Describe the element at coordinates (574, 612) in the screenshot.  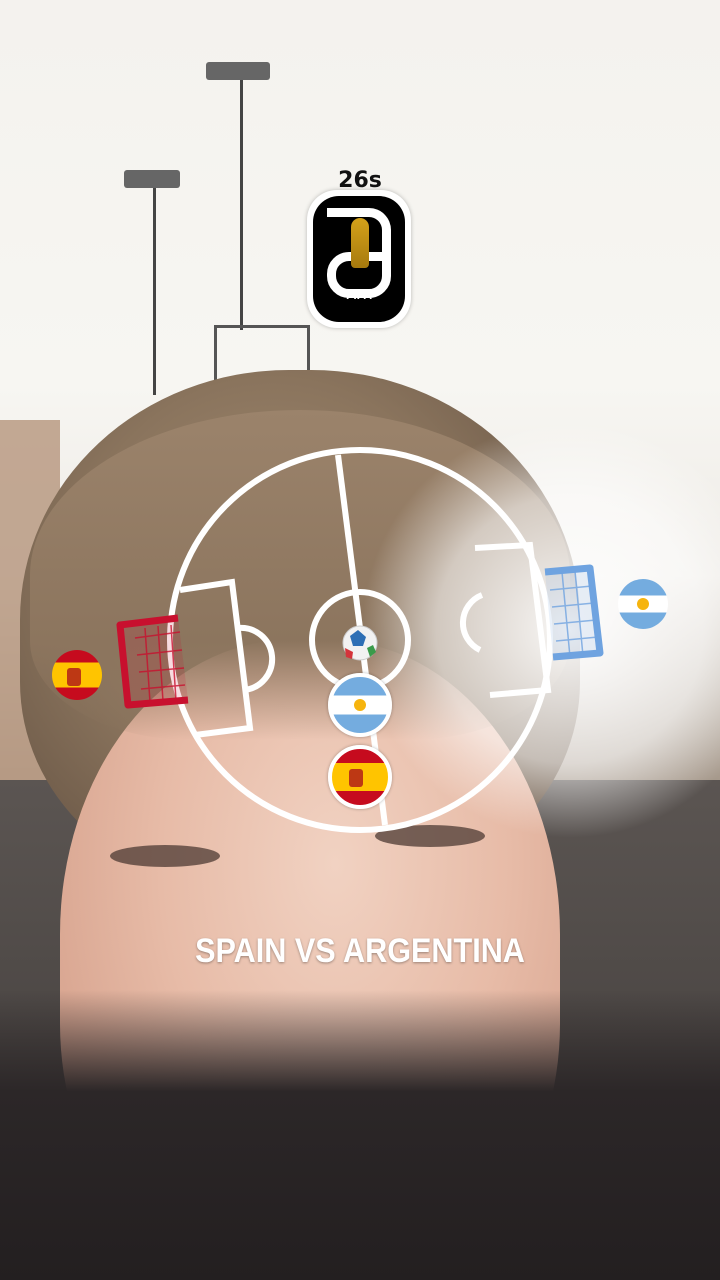
I see `right-goal` at that location.